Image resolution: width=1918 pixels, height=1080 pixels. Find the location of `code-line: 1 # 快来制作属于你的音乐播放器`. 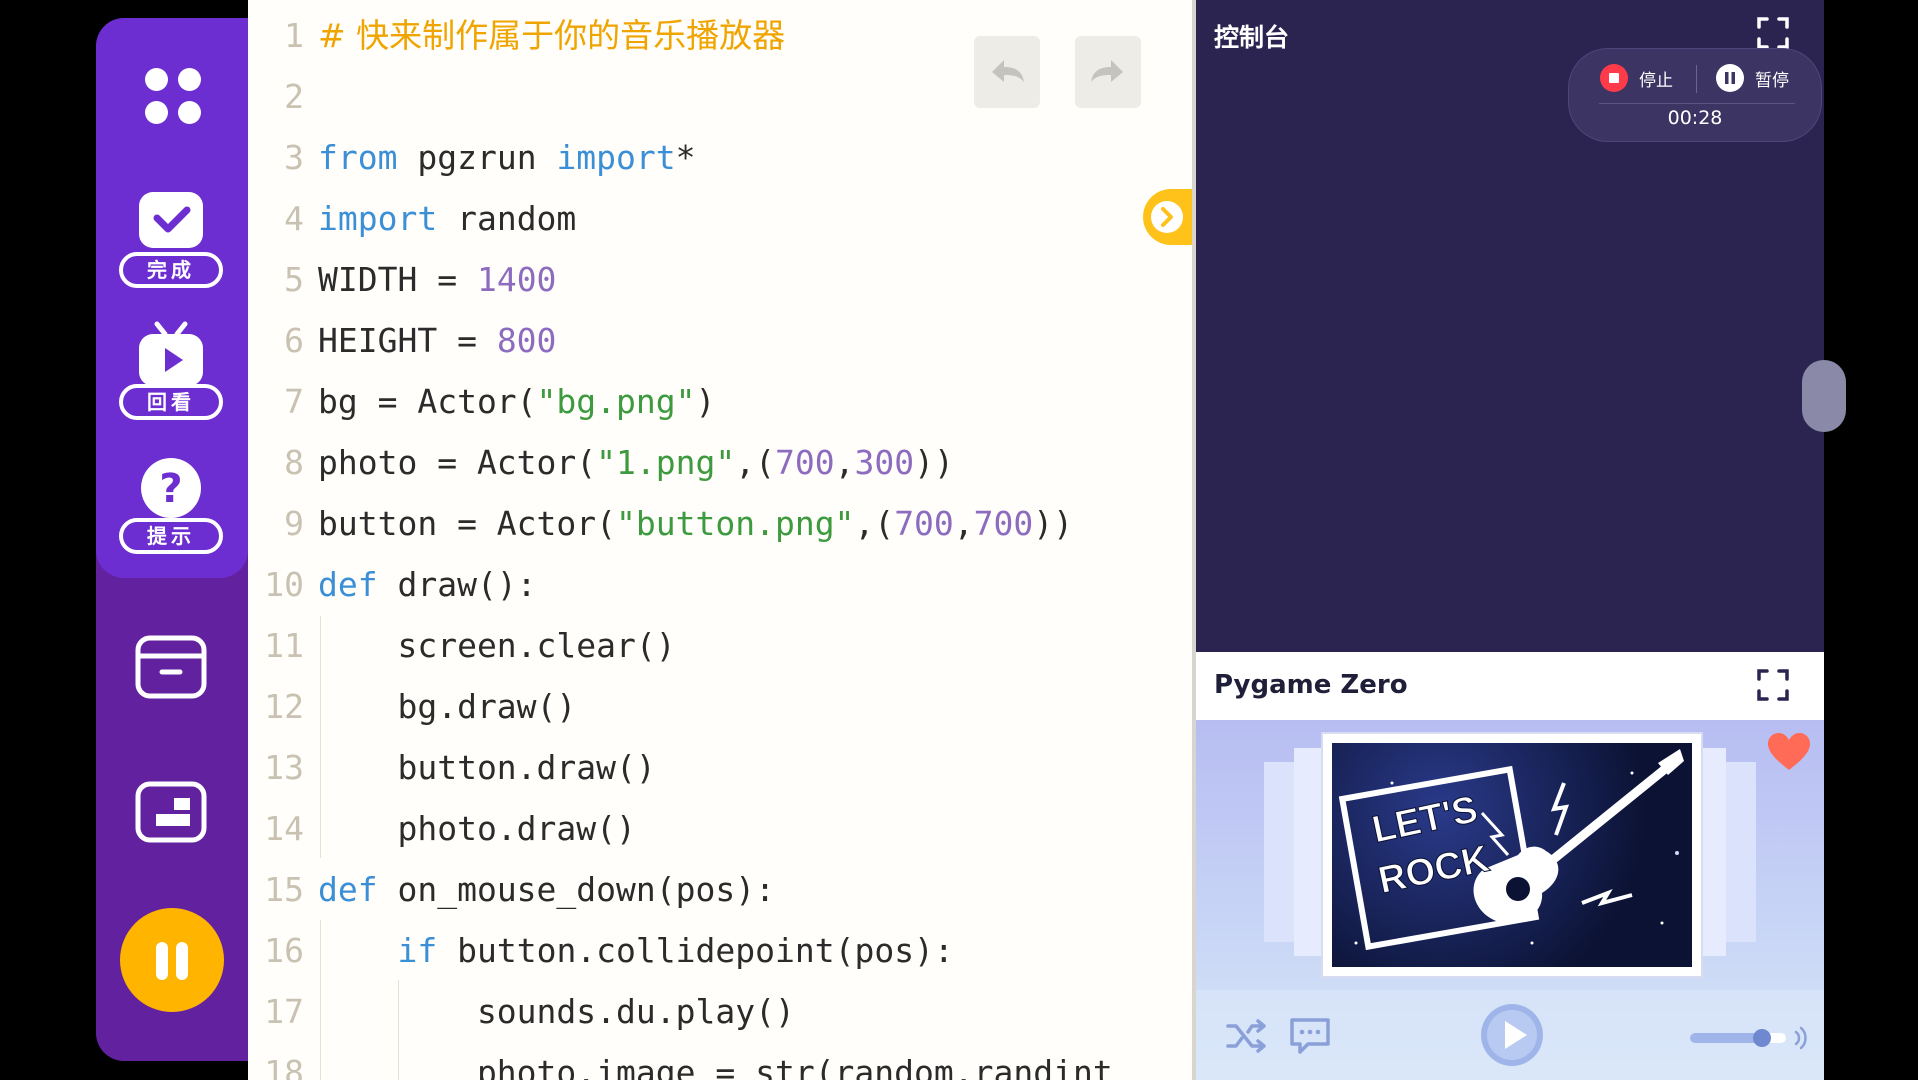

code-line: 1 # 快来制作属于你的音乐播放器 is located at coordinates (718, 36).